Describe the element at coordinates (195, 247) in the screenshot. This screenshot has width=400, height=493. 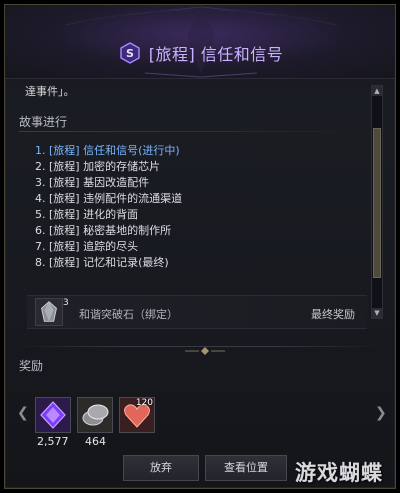
I see `story-item: 7. [旅程] 追踪的尽头` at that location.